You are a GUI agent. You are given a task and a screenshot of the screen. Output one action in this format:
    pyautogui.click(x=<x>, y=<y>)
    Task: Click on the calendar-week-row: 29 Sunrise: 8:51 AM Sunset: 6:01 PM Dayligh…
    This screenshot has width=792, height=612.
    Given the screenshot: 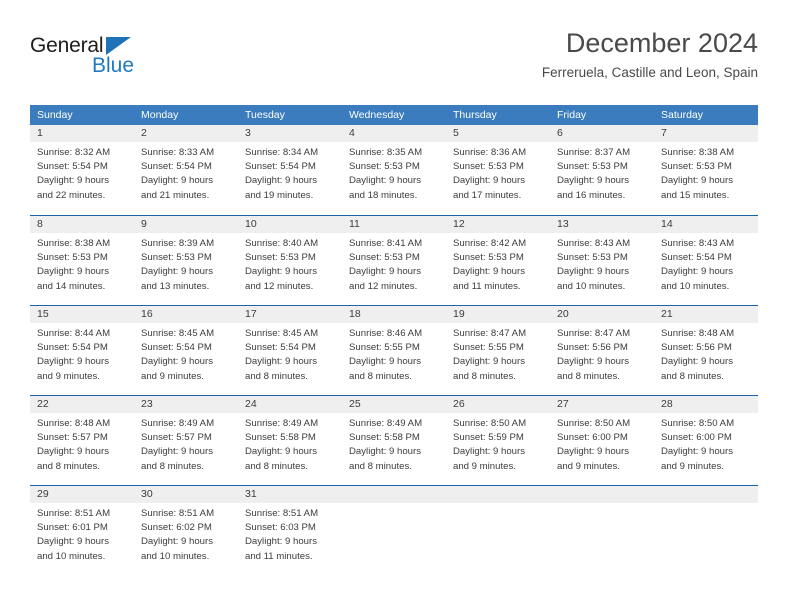 What is the action you would take?
    pyautogui.click(x=394, y=530)
    